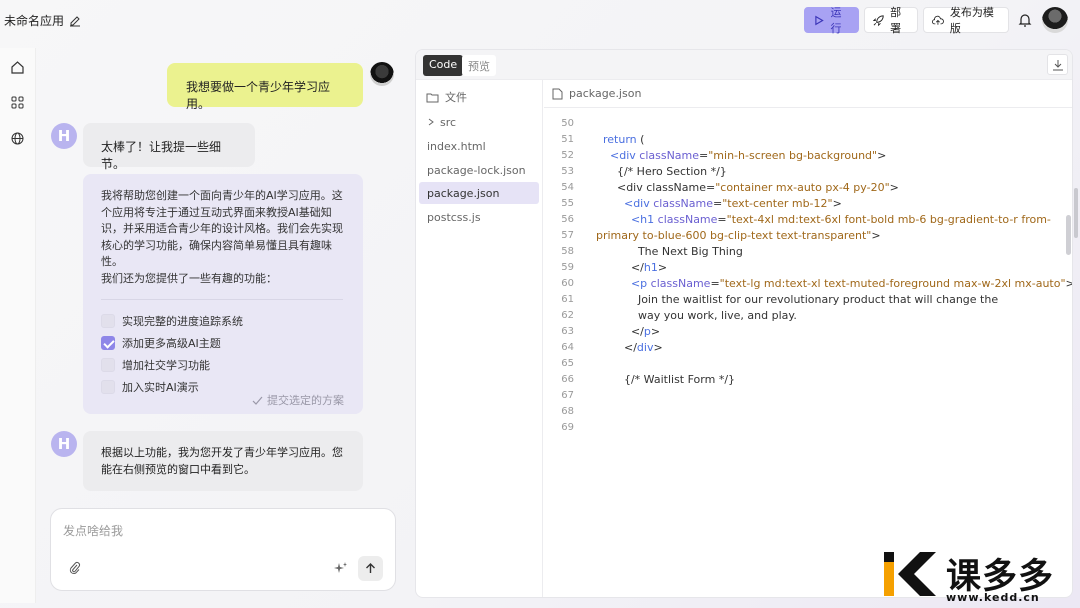  What do you see at coordinates (891, 20) in the screenshot?
I see `deploy-button: 部署` at bounding box center [891, 20].